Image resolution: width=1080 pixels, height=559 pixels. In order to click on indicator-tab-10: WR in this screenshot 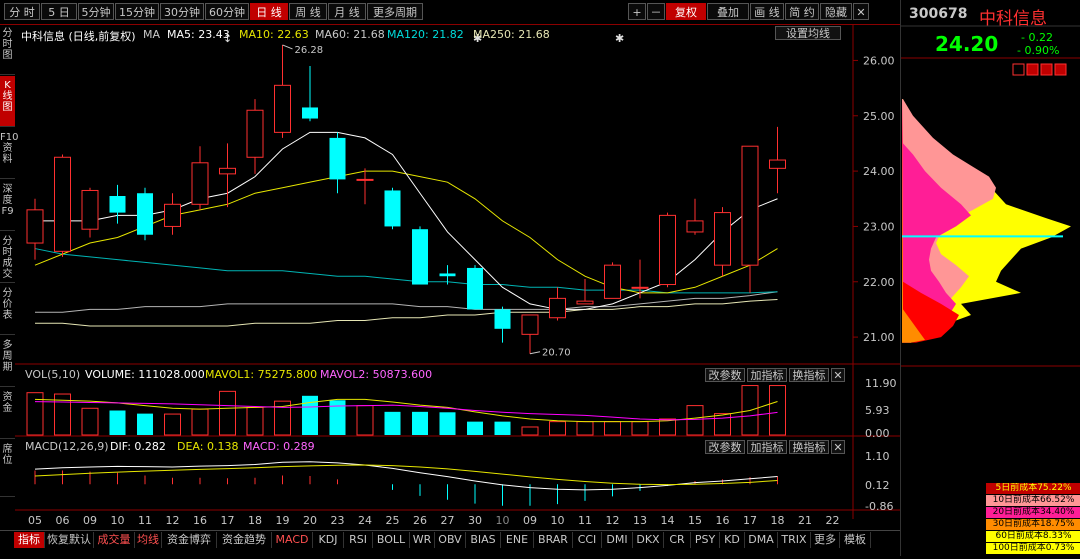, I will do `click(422, 540)`.